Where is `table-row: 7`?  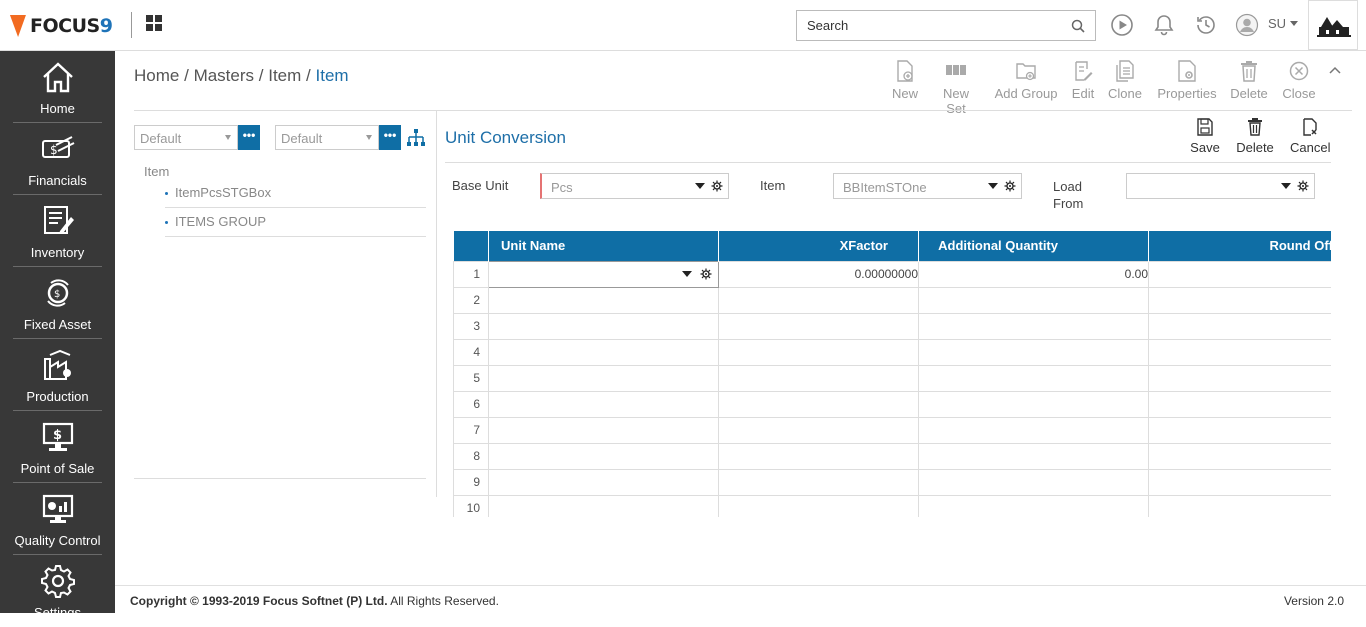 table-row: 7 is located at coordinates (892, 430).